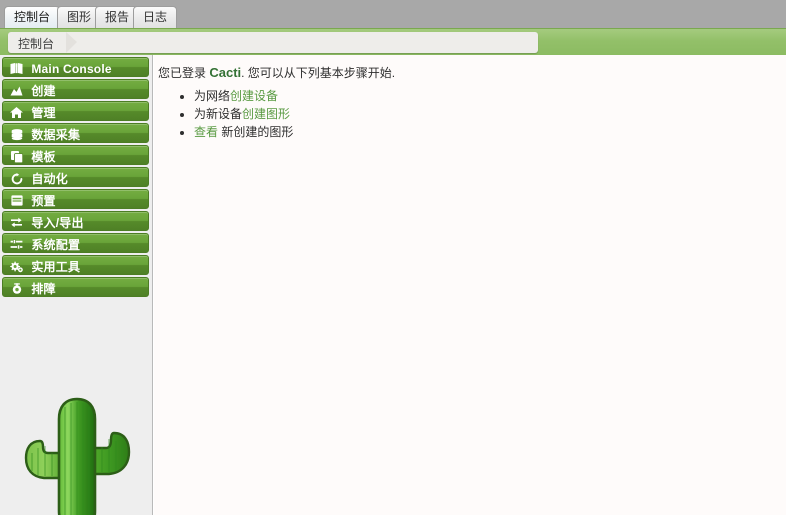 The width and height of the screenshot is (786, 515). Describe the element at coordinates (71, 68) in the screenshot. I see `sidebar-item-main-console-label: Main Console` at that location.